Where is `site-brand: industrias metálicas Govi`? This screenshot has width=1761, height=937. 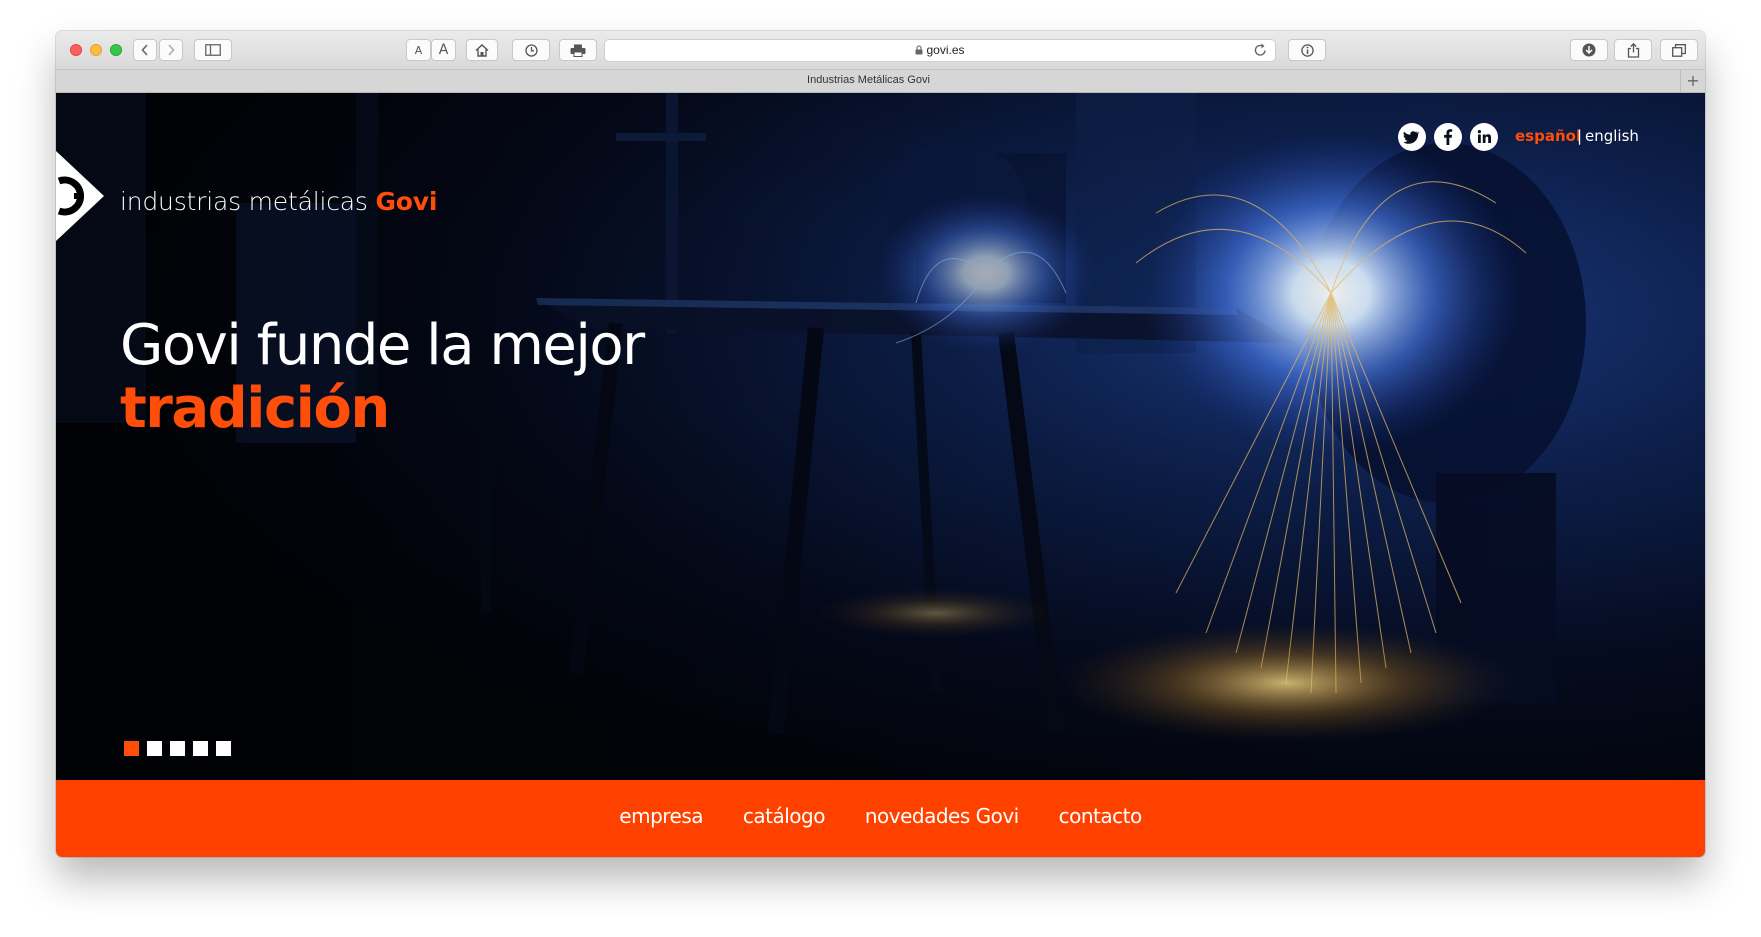 site-brand: industrias metálicas Govi is located at coordinates (278, 201).